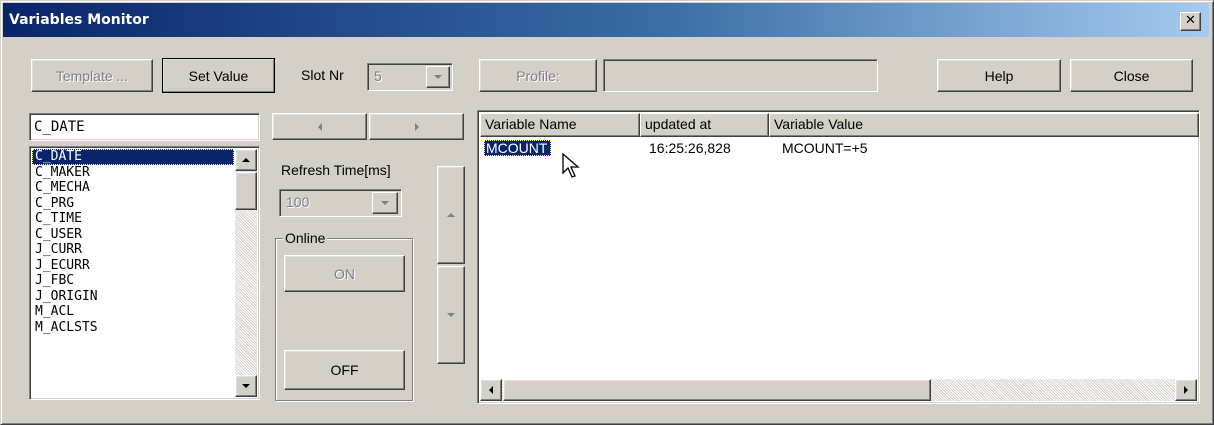 The height and width of the screenshot is (425, 1214). I want to click on arrow-right-icon, so click(416, 126).